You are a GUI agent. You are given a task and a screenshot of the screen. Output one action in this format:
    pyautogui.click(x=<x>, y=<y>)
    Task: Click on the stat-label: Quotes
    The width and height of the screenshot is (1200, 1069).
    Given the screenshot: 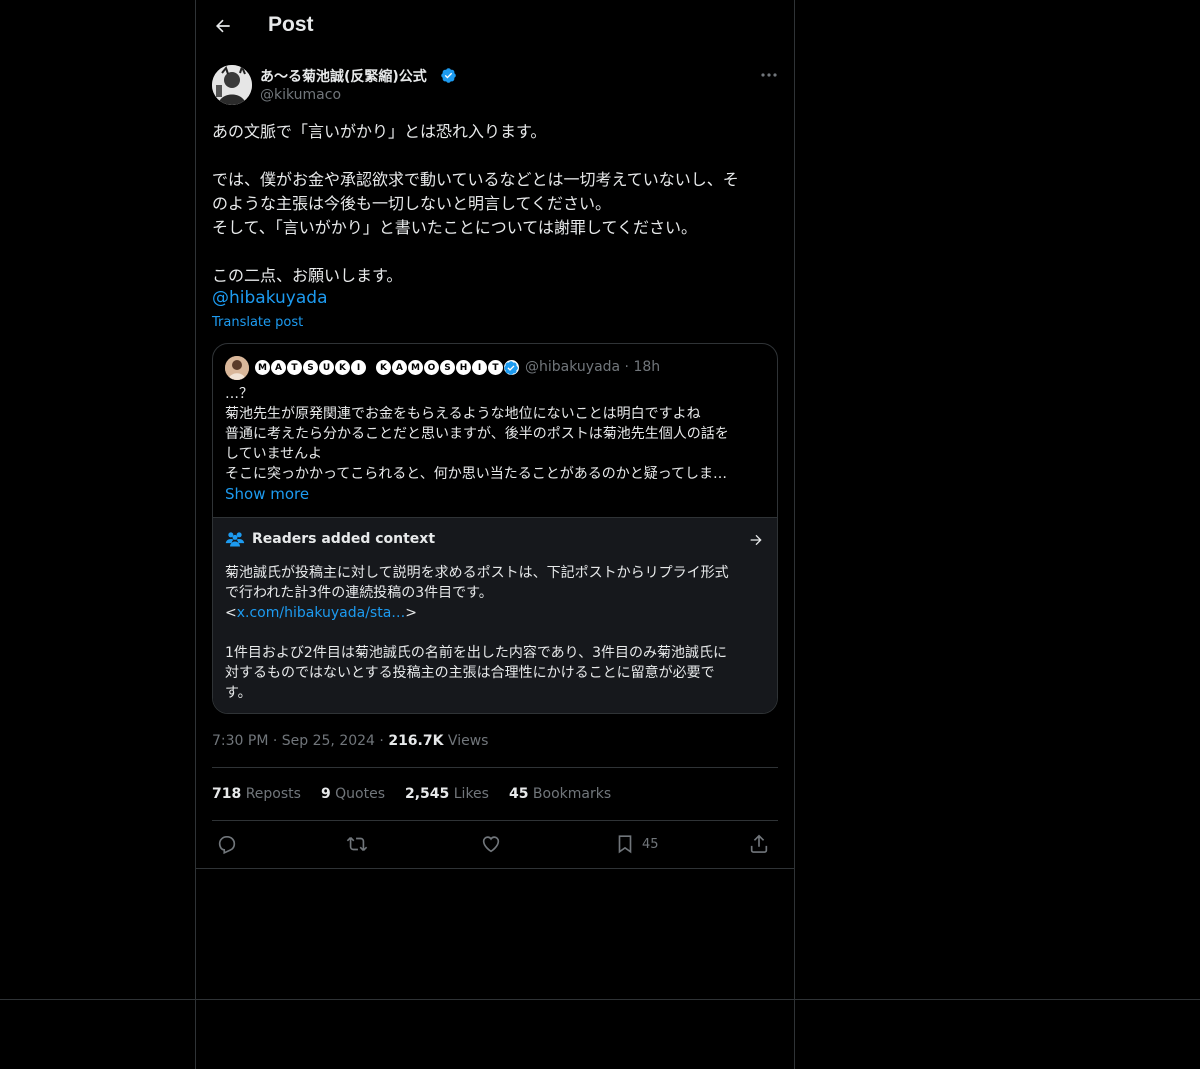 What is the action you would take?
    pyautogui.click(x=360, y=794)
    